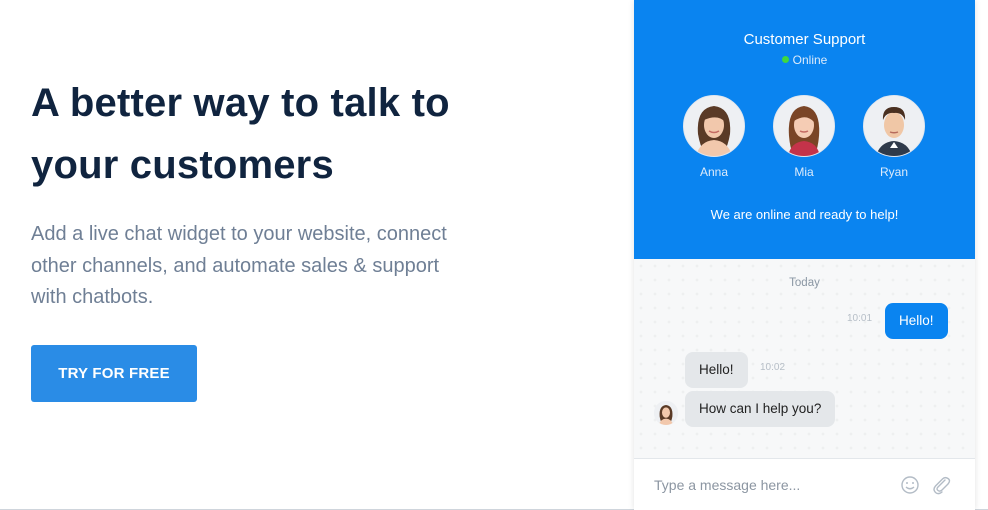 Image resolution: width=988 pixels, height=510 pixels. Describe the element at coordinates (182, 165) in the screenshot. I see `headline-line-2: your customers` at that location.